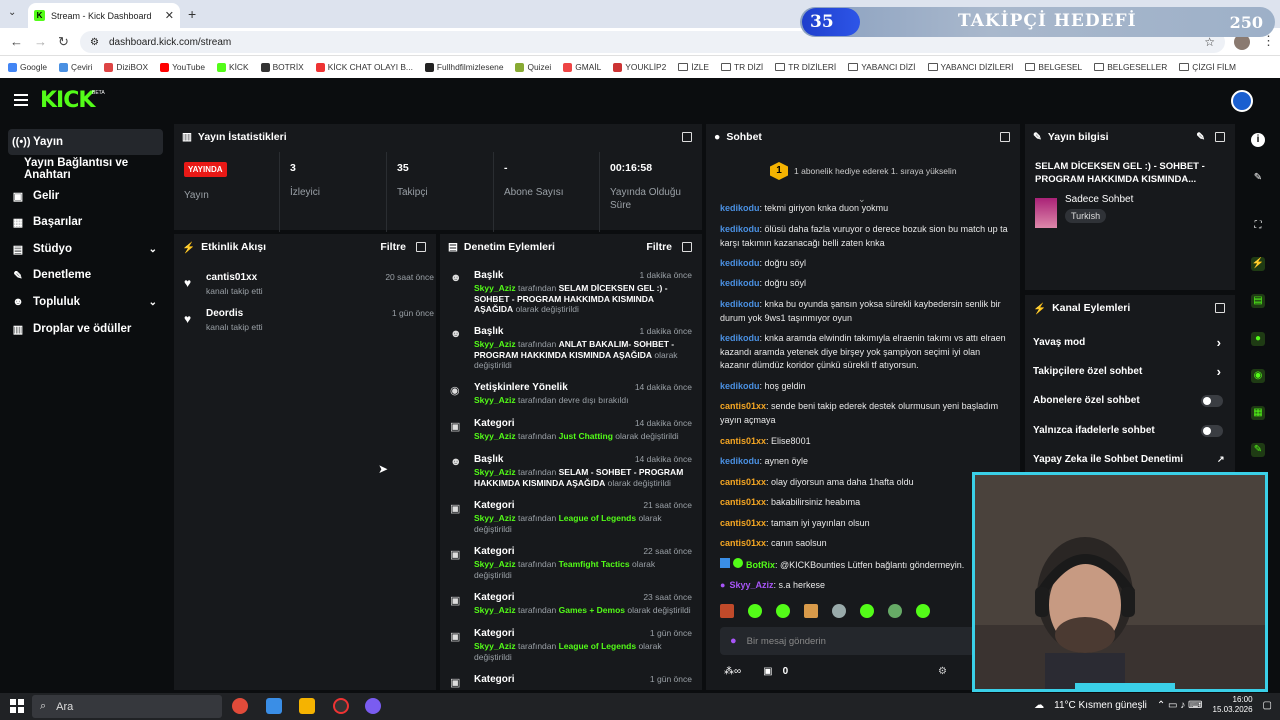  I want to click on close-tab-icon: ✕, so click(169, 15).